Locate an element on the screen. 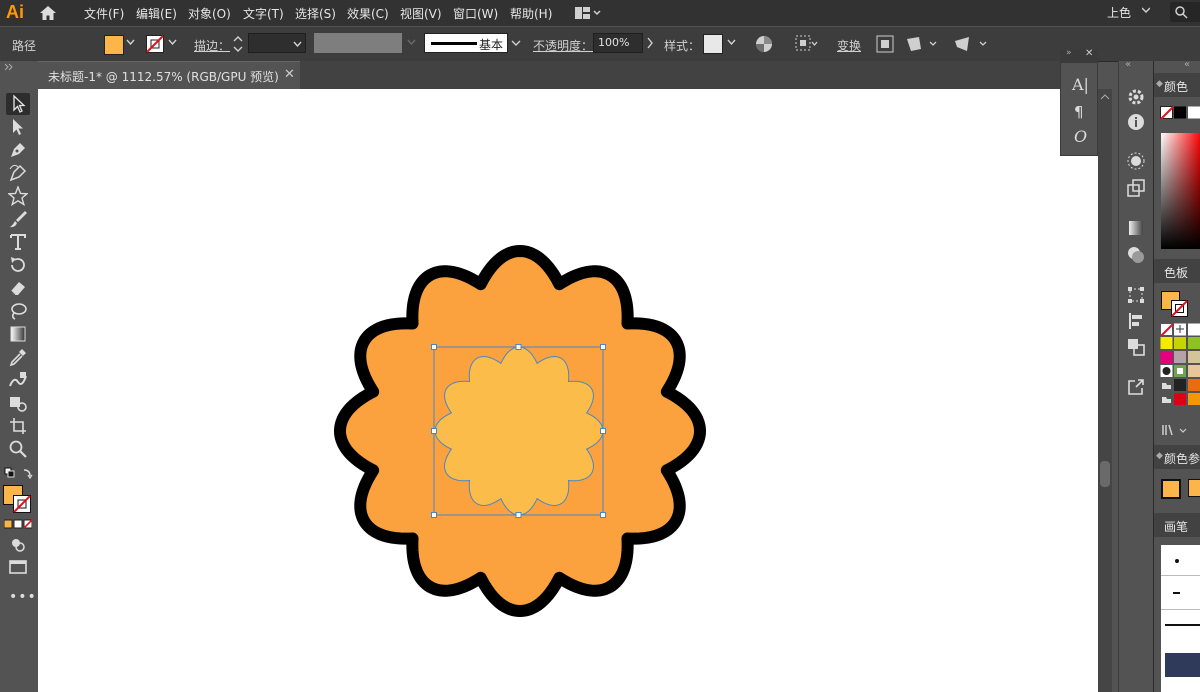 The image size is (1200, 692). variable-width-profile is located at coordinates (358, 43).